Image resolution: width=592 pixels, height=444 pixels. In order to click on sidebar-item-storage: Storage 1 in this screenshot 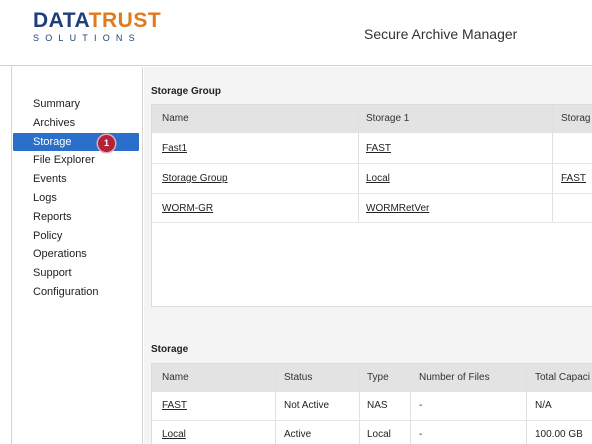, I will do `click(76, 142)`.